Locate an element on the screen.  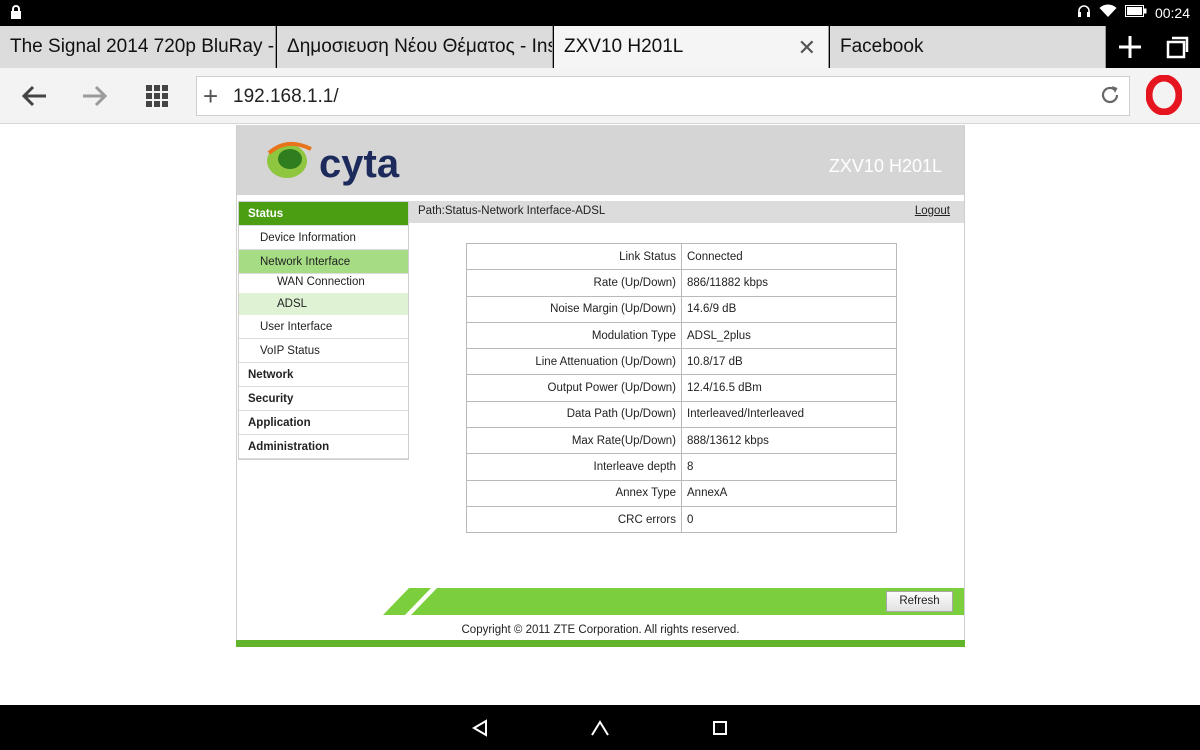
speed-dial-button is located at coordinates (157, 96).